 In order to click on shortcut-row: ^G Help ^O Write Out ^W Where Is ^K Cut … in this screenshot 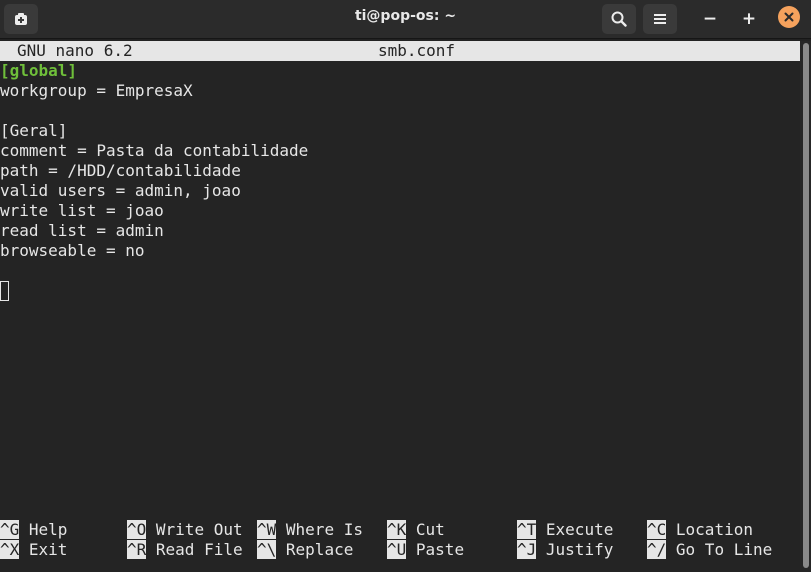, I will do `click(400, 530)`.